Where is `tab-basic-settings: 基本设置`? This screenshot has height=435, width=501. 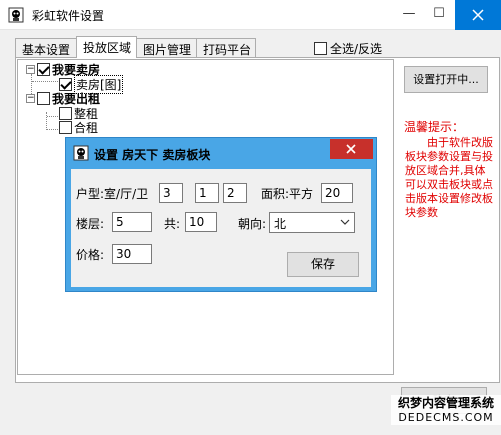
tab-basic-settings: 基本设置 is located at coordinates (46, 47).